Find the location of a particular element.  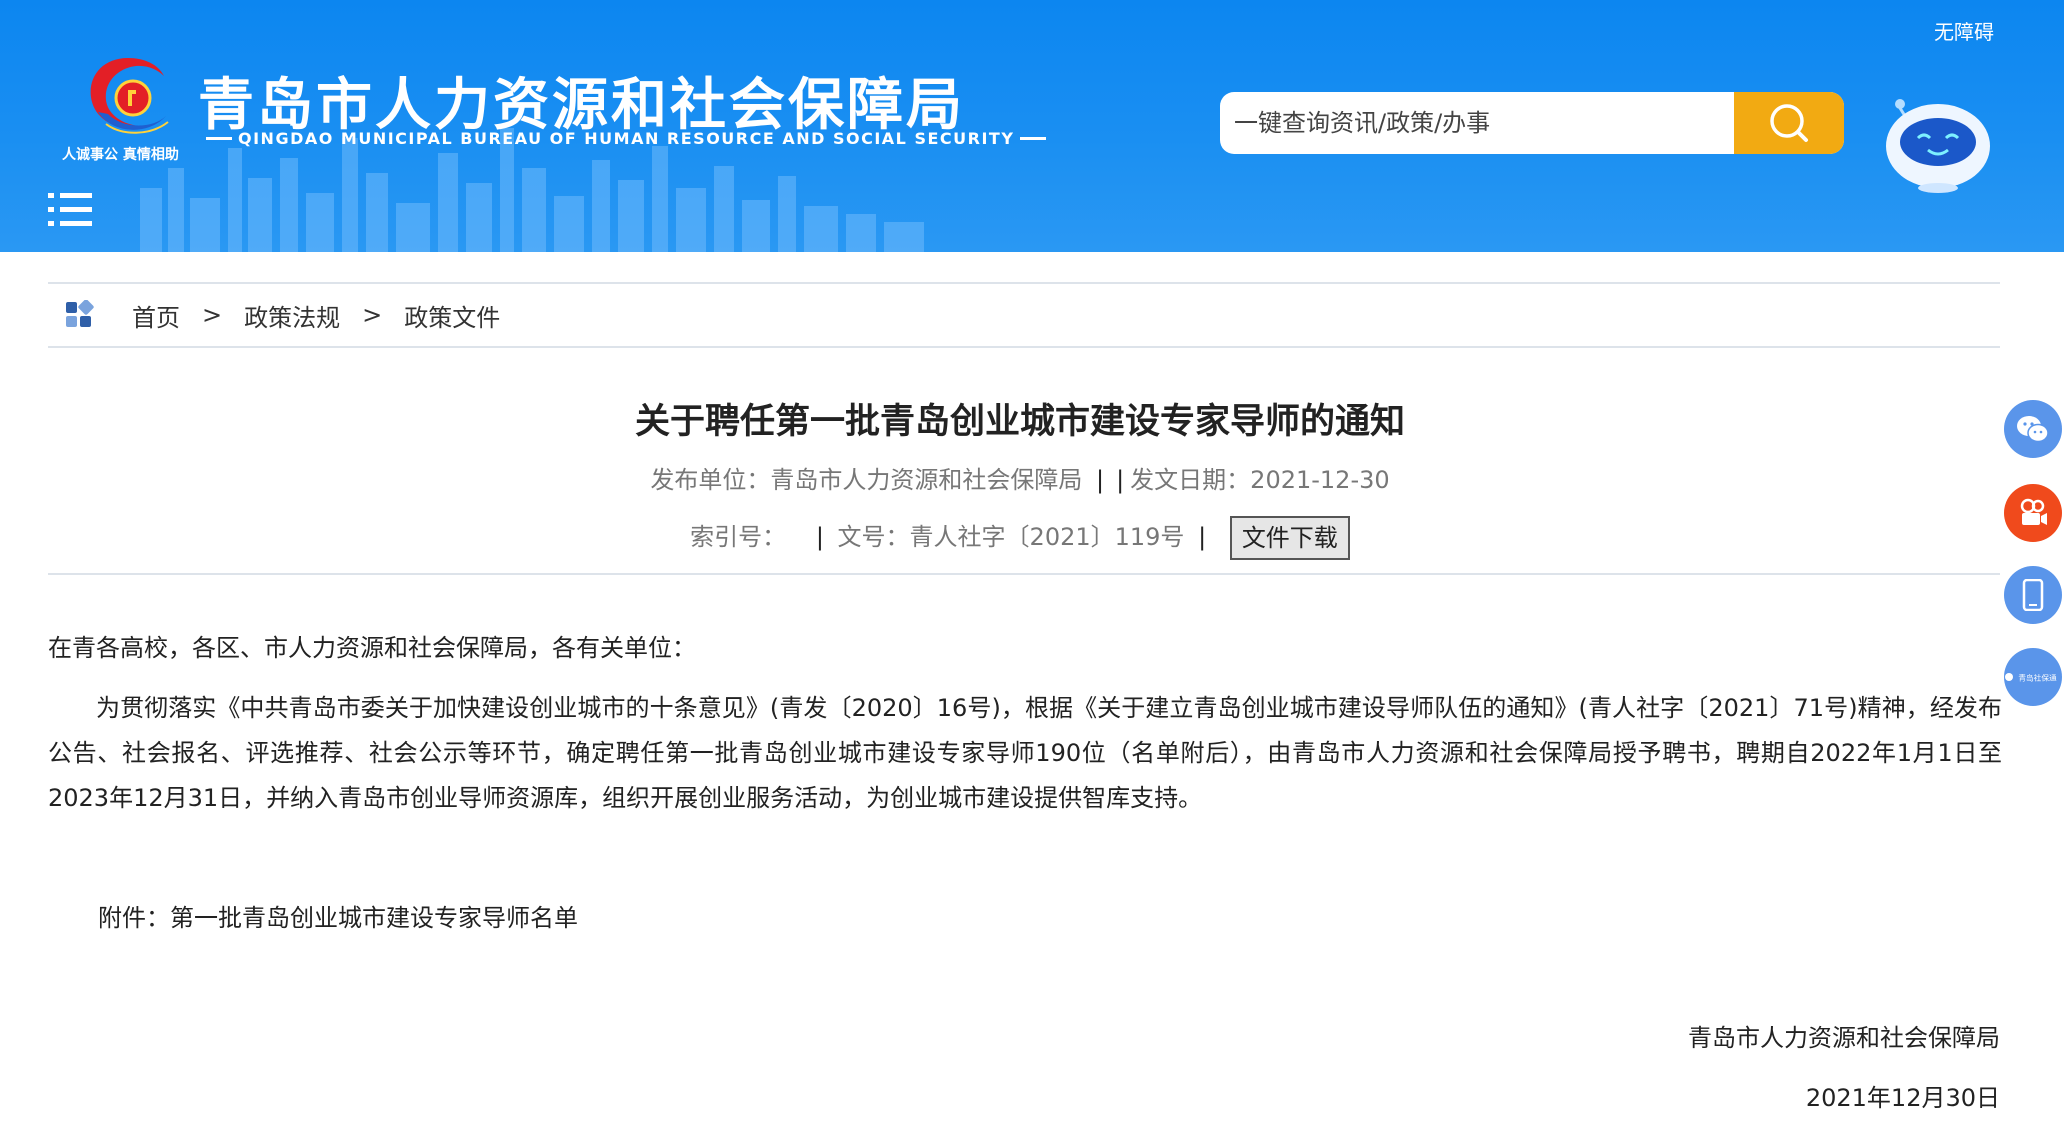

search-box is located at coordinates (1532, 123).